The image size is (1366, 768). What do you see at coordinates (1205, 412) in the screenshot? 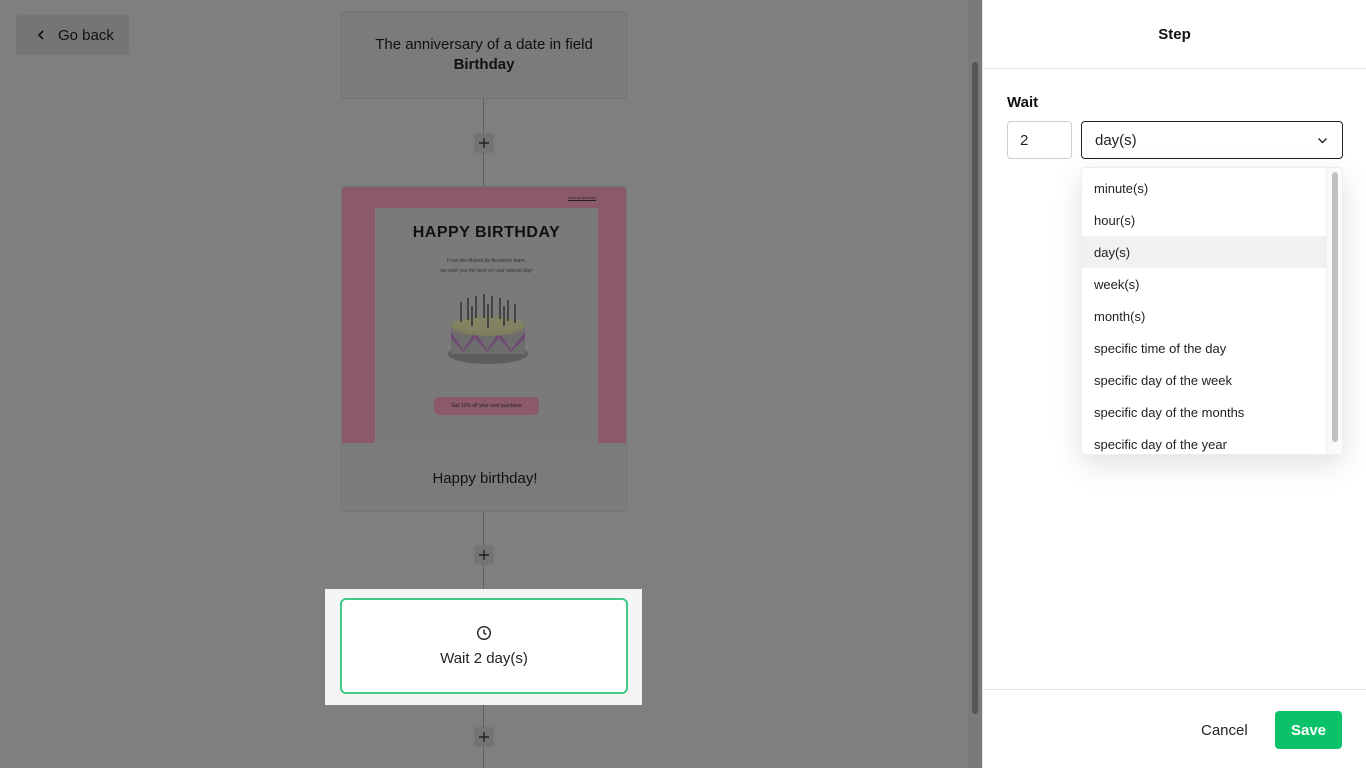
I see `option-specific-day-of-months: specific day of the months` at bounding box center [1205, 412].